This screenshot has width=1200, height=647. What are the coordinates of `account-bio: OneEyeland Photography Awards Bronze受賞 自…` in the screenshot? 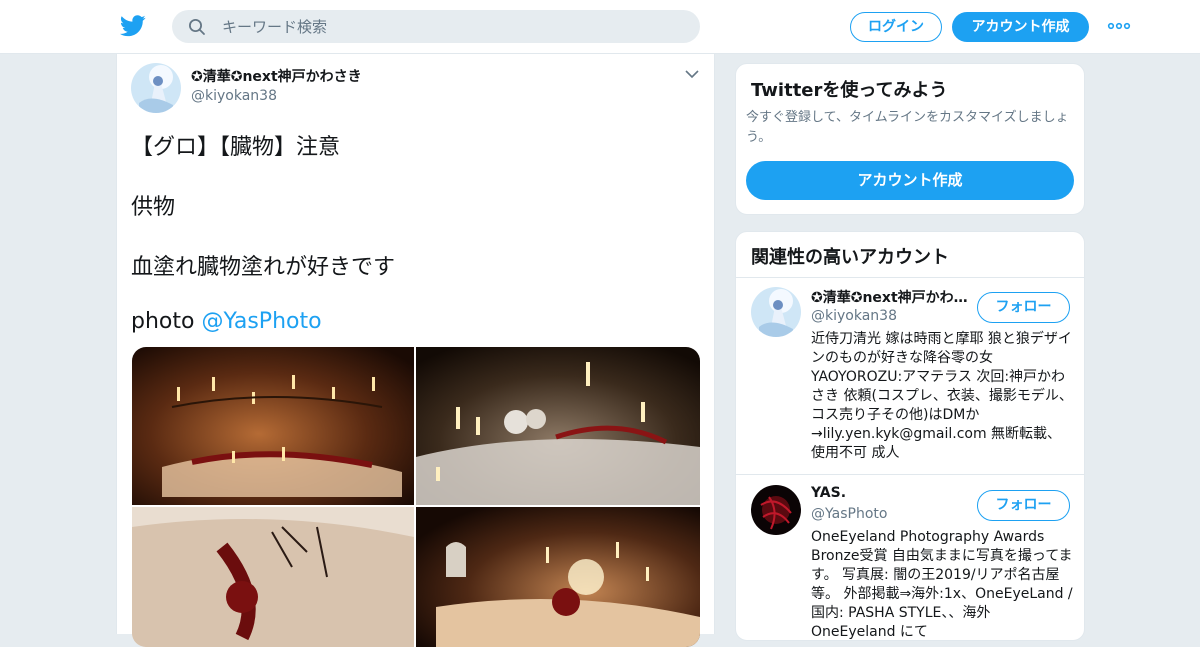 It's located at (942, 584).